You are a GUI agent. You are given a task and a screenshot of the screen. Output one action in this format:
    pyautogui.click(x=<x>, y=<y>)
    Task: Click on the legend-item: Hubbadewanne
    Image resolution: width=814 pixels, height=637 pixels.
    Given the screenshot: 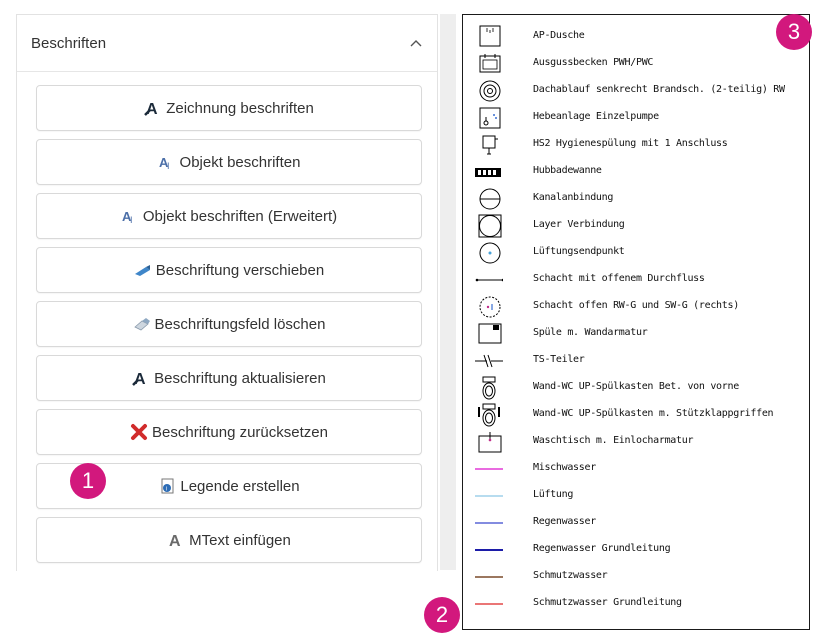 What is the action you would take?
    pyautogui.click(x=636, y=172)
    